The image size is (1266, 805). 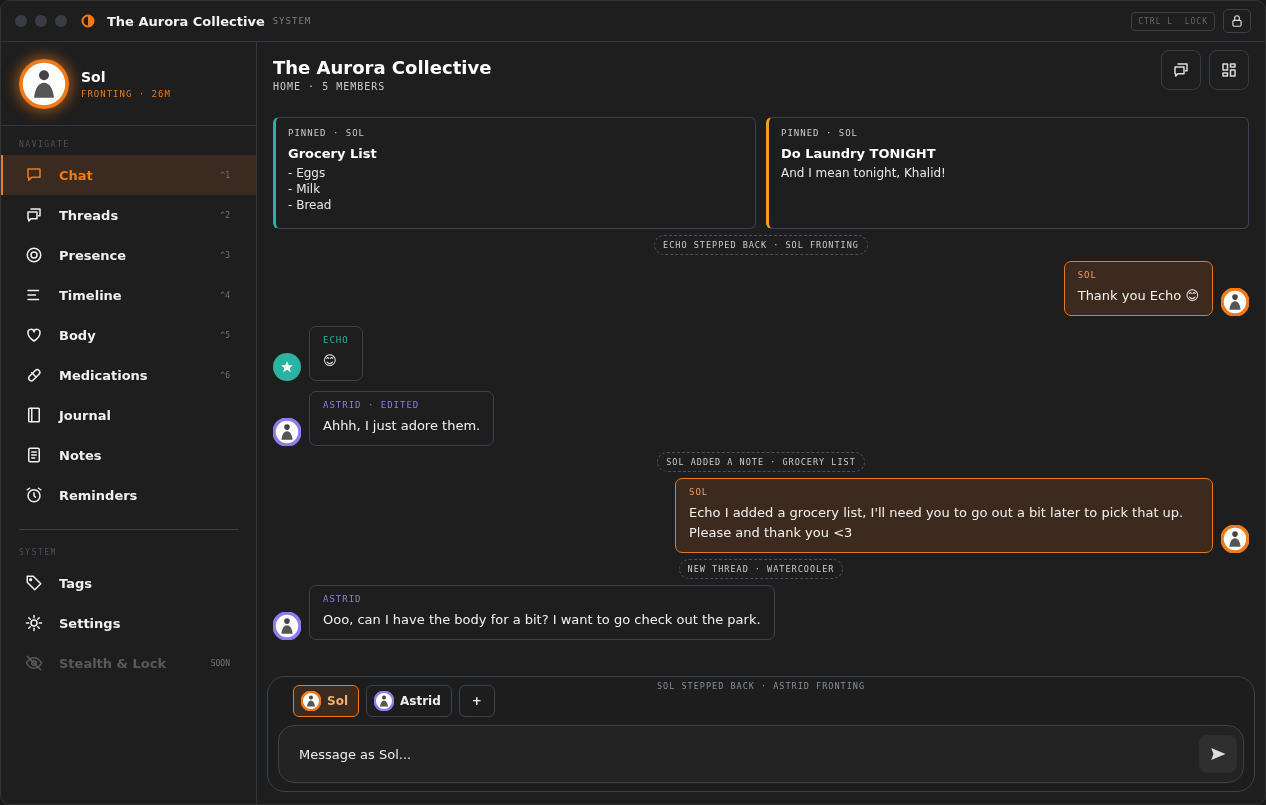 I want to click on window-subtitle: SYSTEM, so click(x=292, y=21).